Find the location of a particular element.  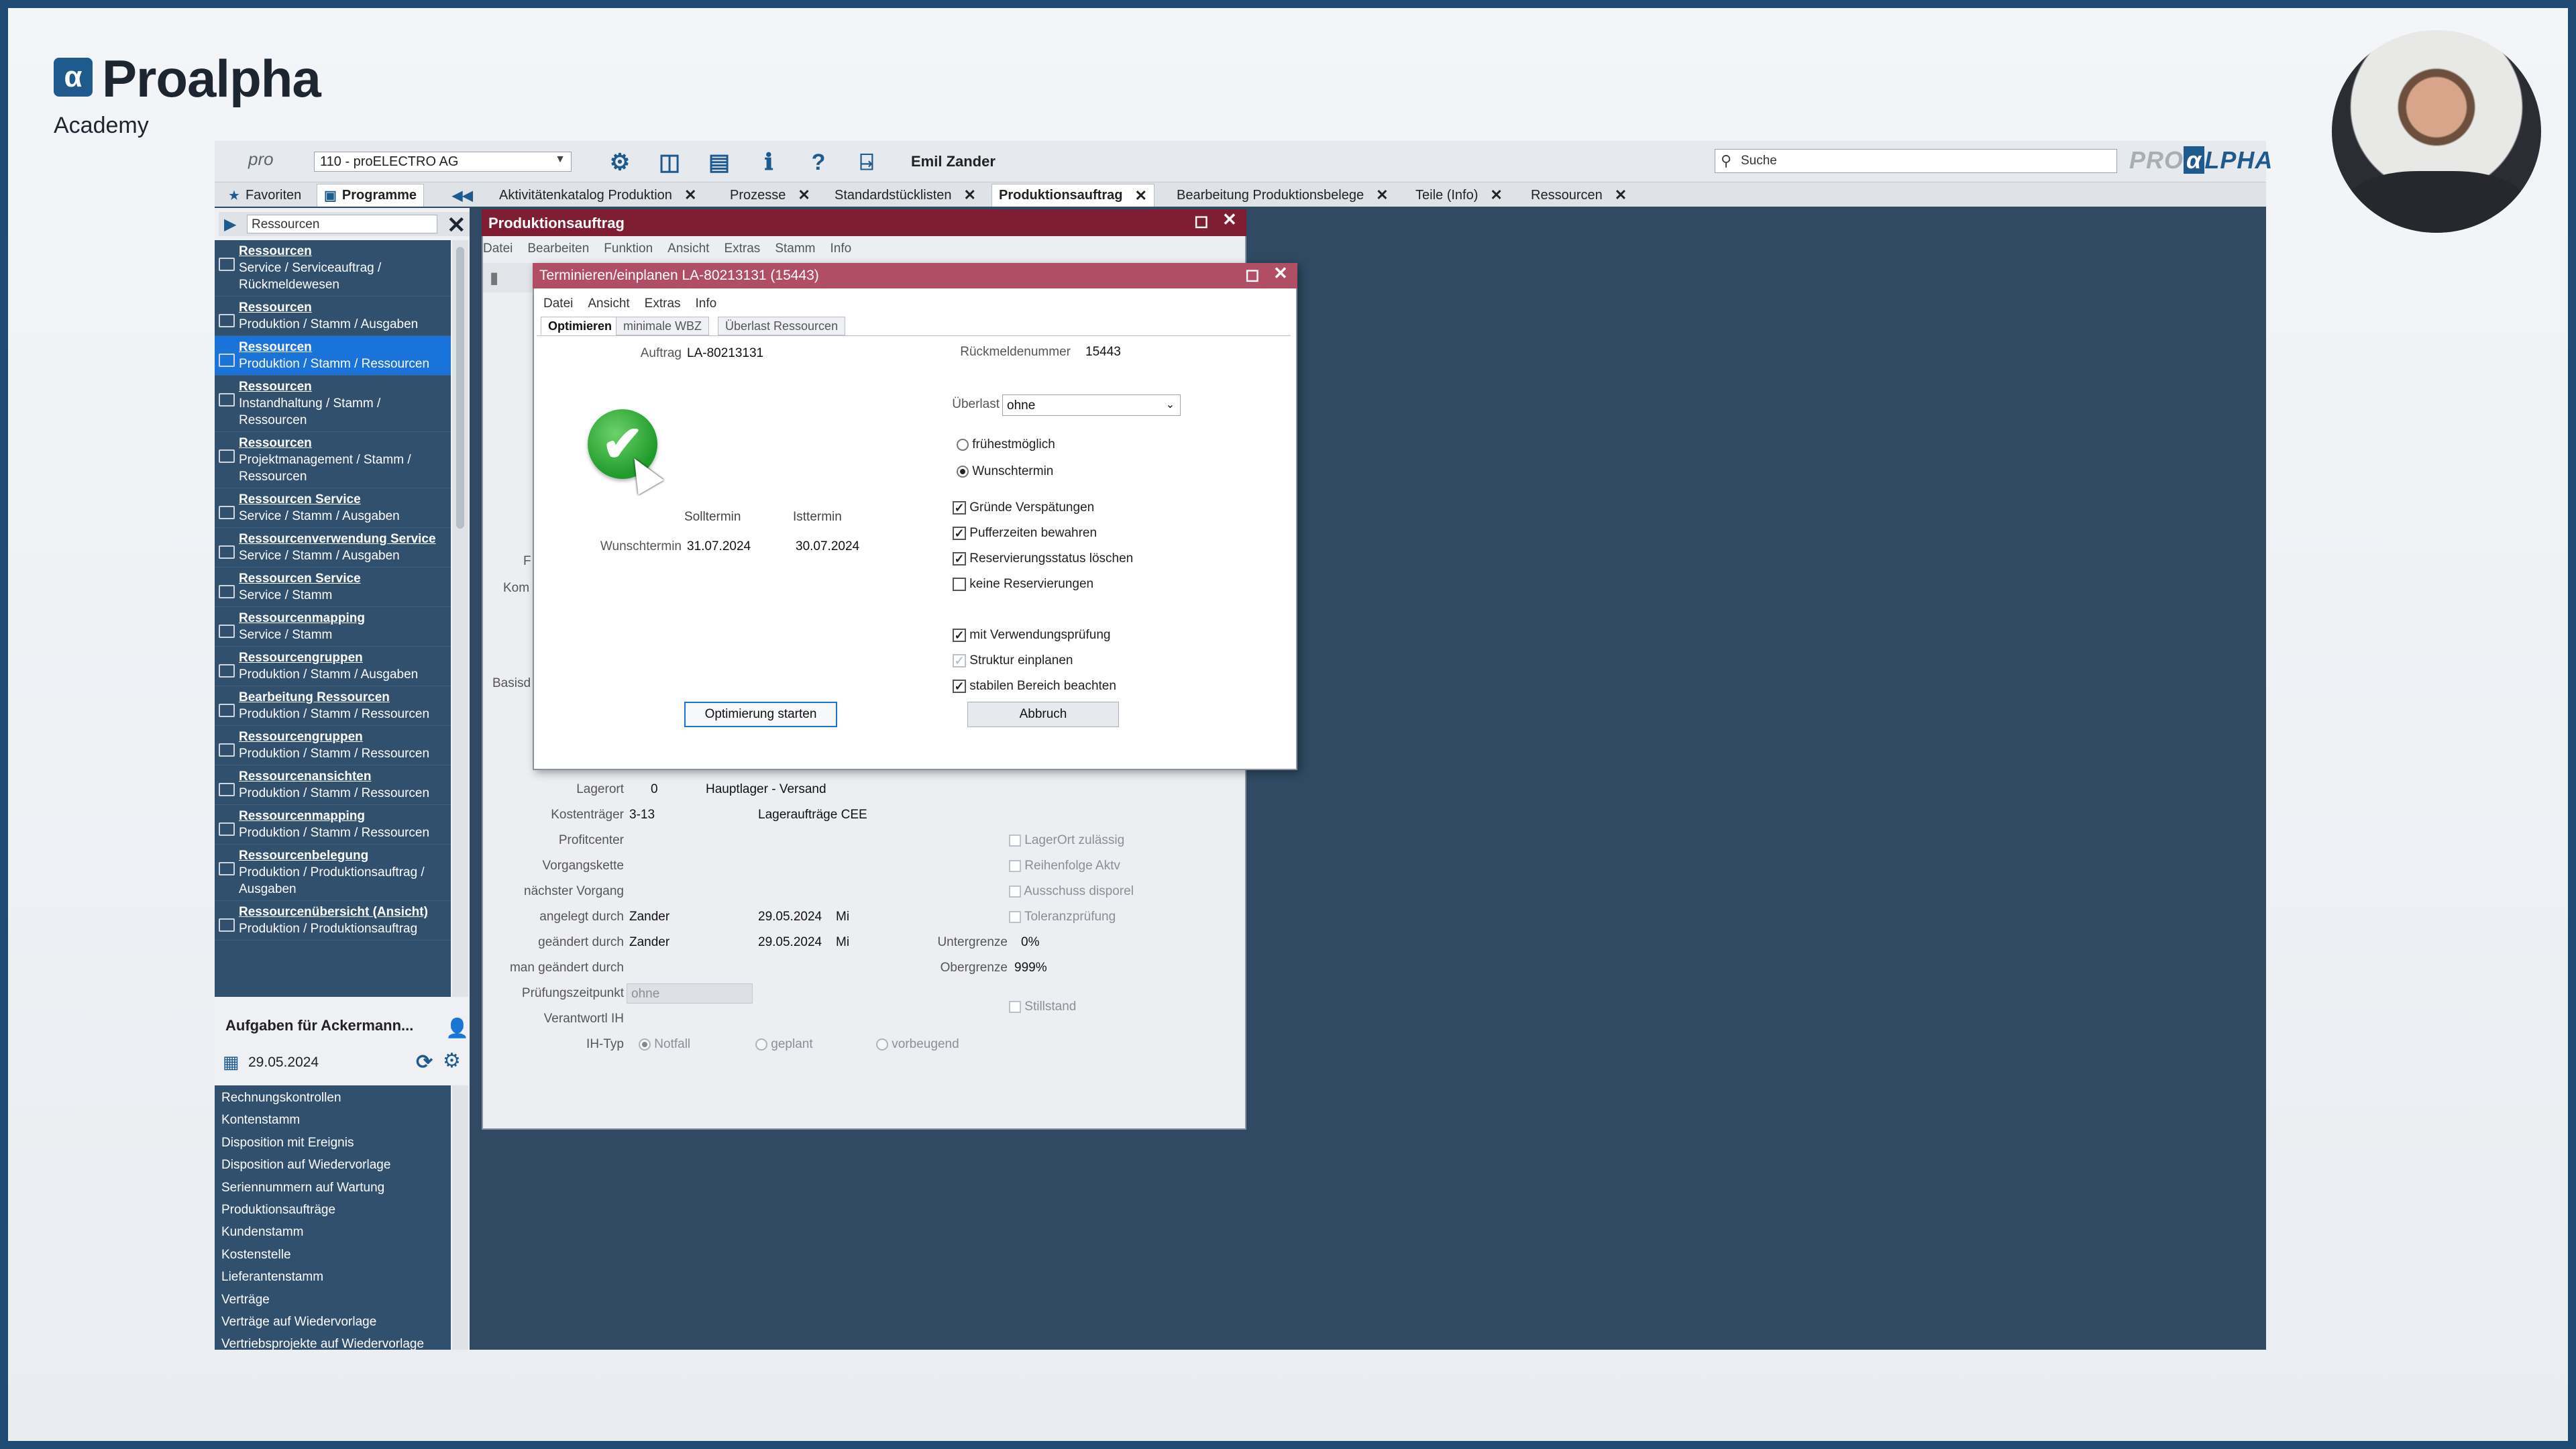

clear-search-icon: ✕ is located at coordinates (456, 225).